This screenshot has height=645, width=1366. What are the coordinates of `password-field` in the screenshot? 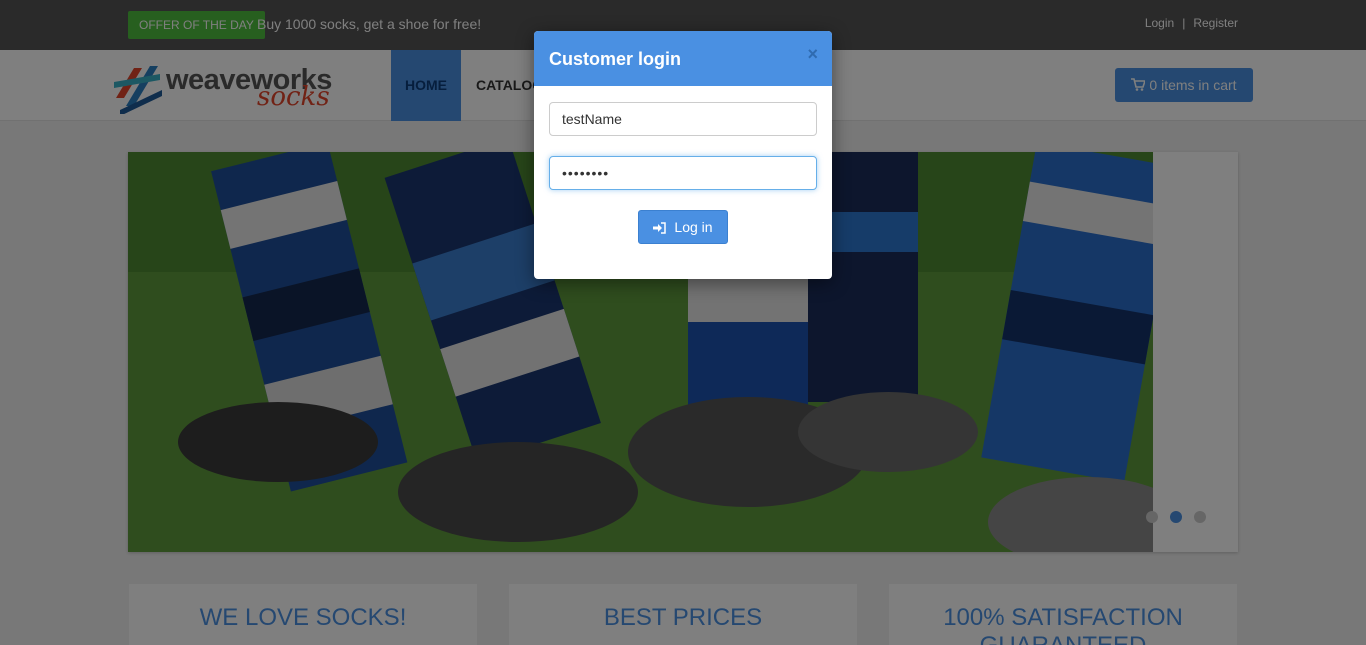 It's located at (683, 173).